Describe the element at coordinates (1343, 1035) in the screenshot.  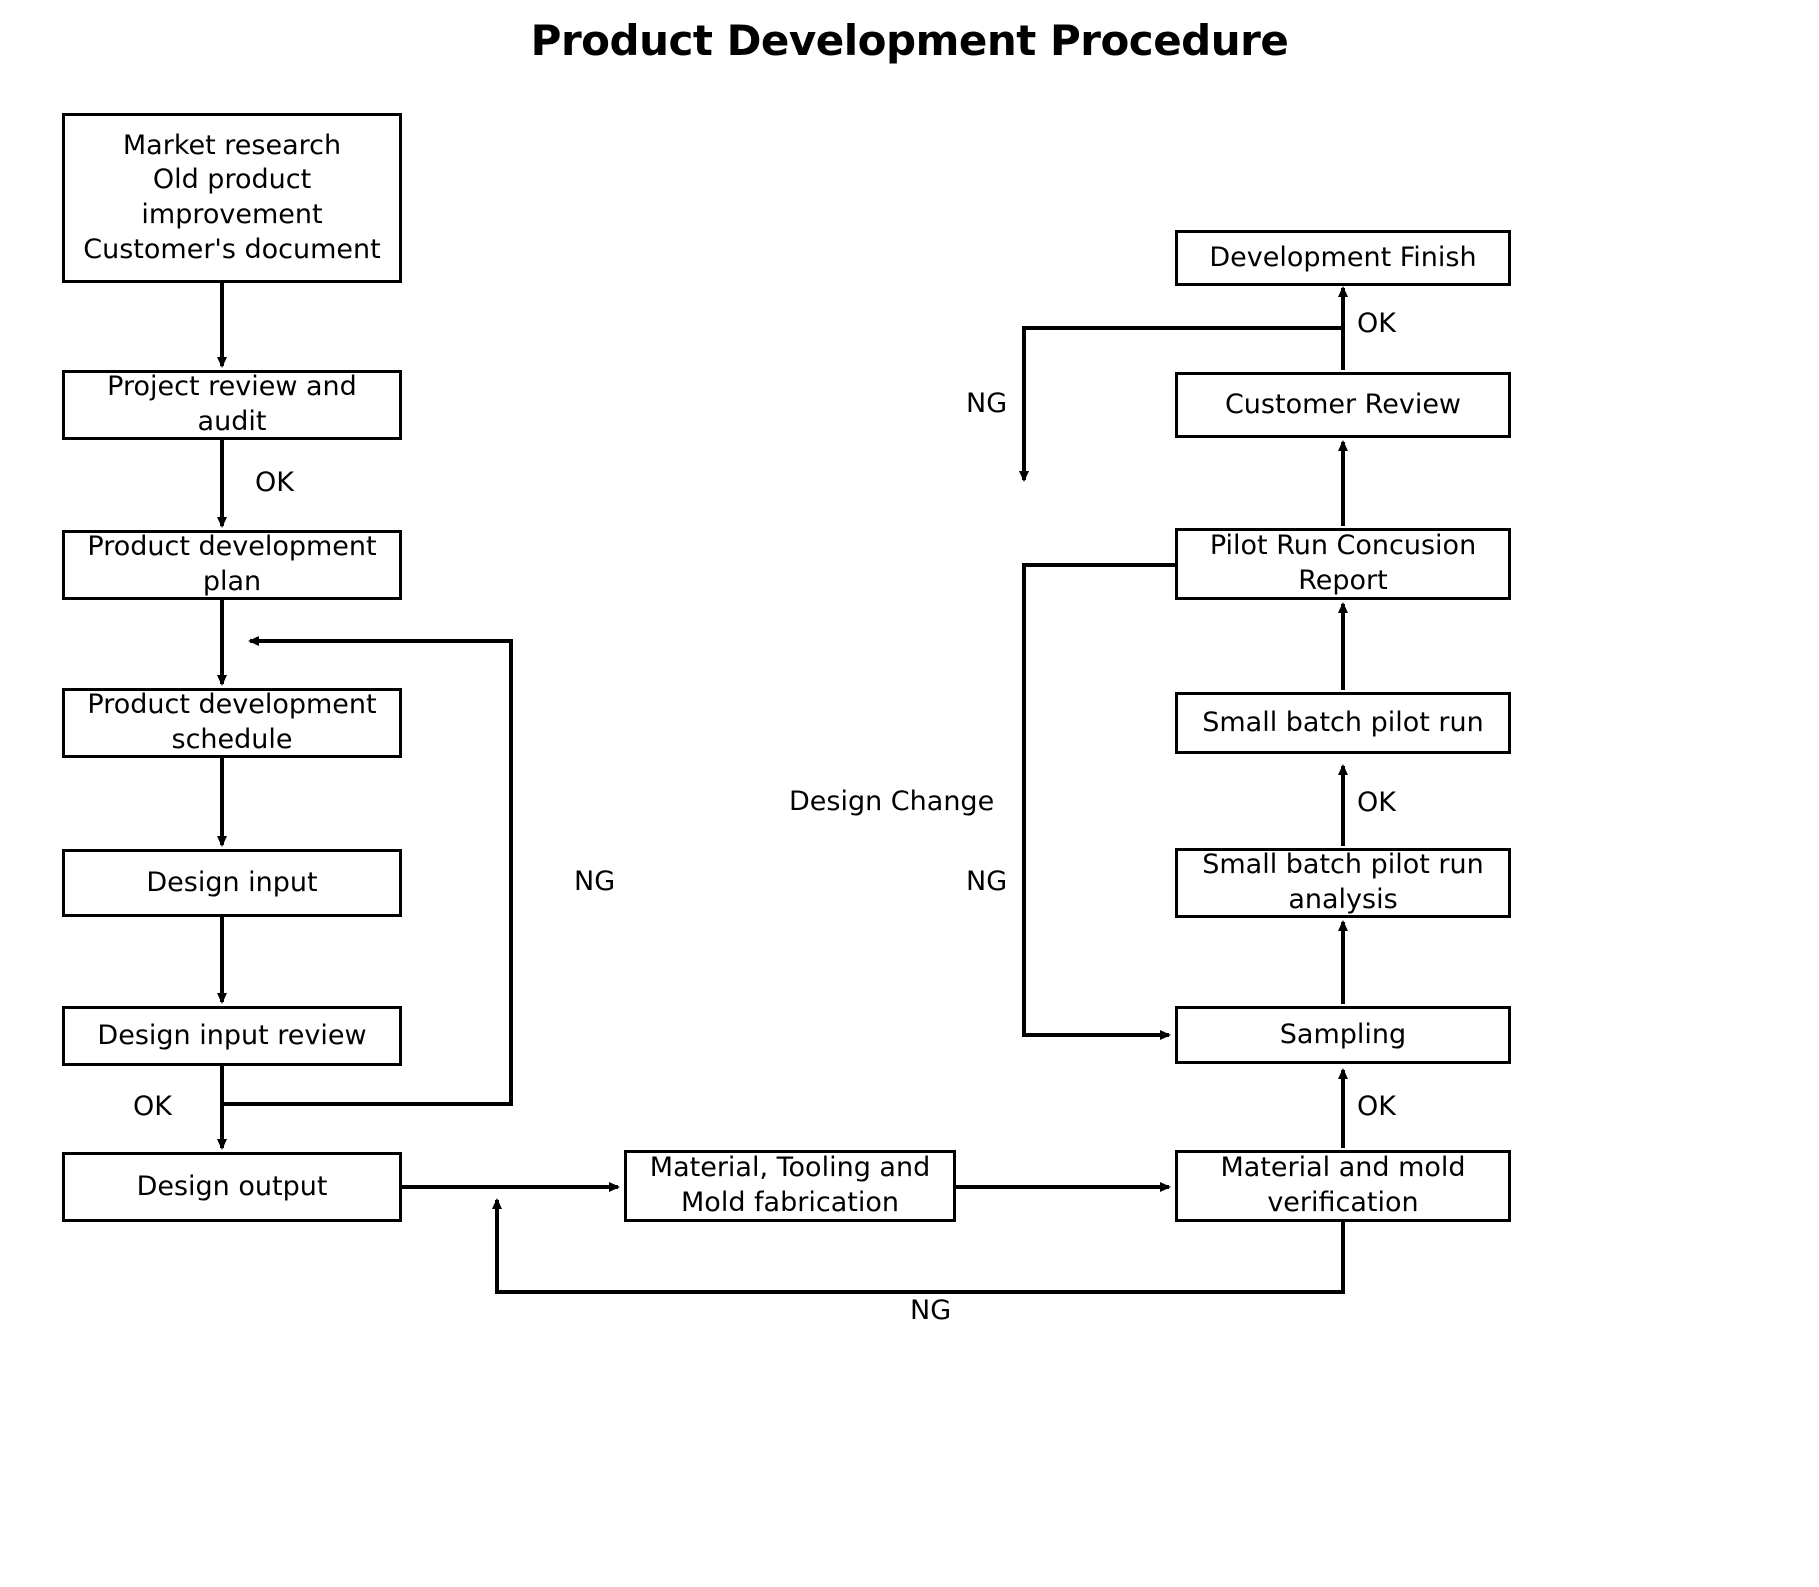
I see `node-sampling: Sampling` at that location.